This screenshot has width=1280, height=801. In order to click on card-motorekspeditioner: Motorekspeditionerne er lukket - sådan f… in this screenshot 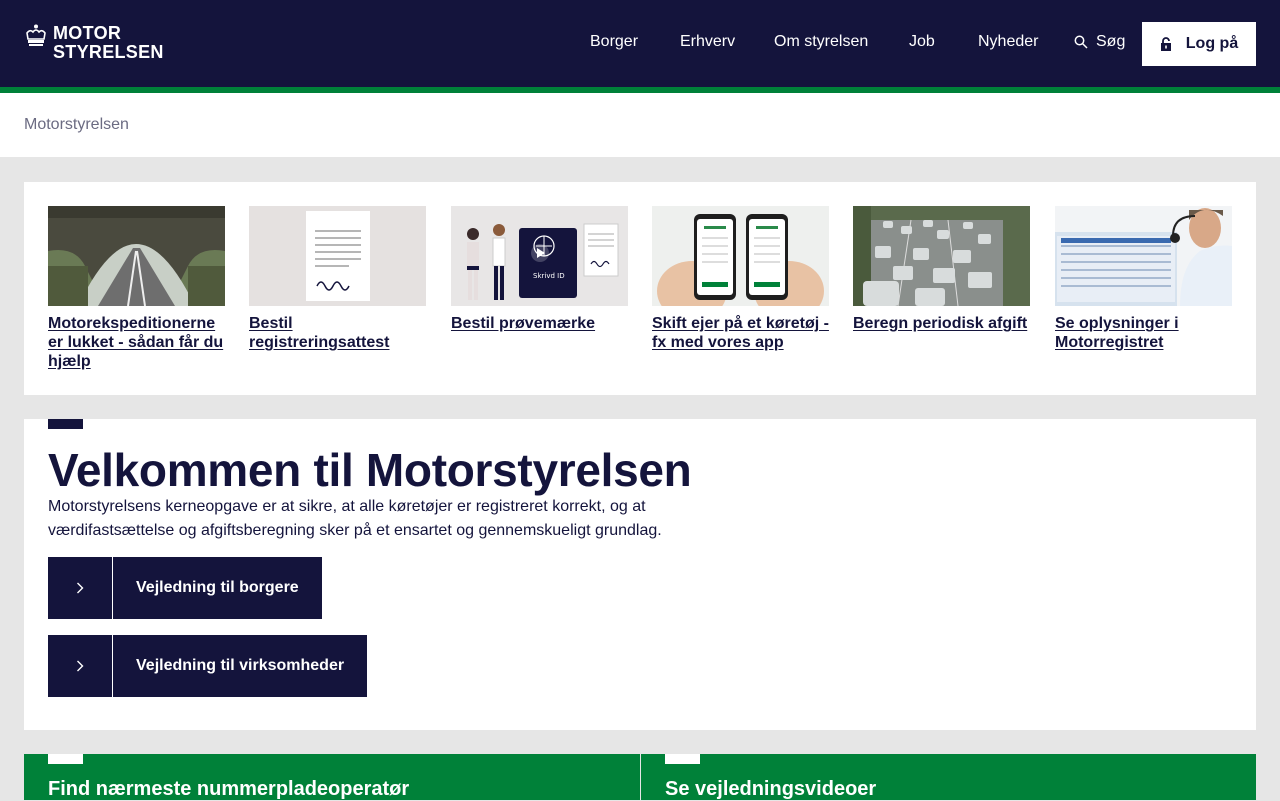, I will do `click(136, 288)`.